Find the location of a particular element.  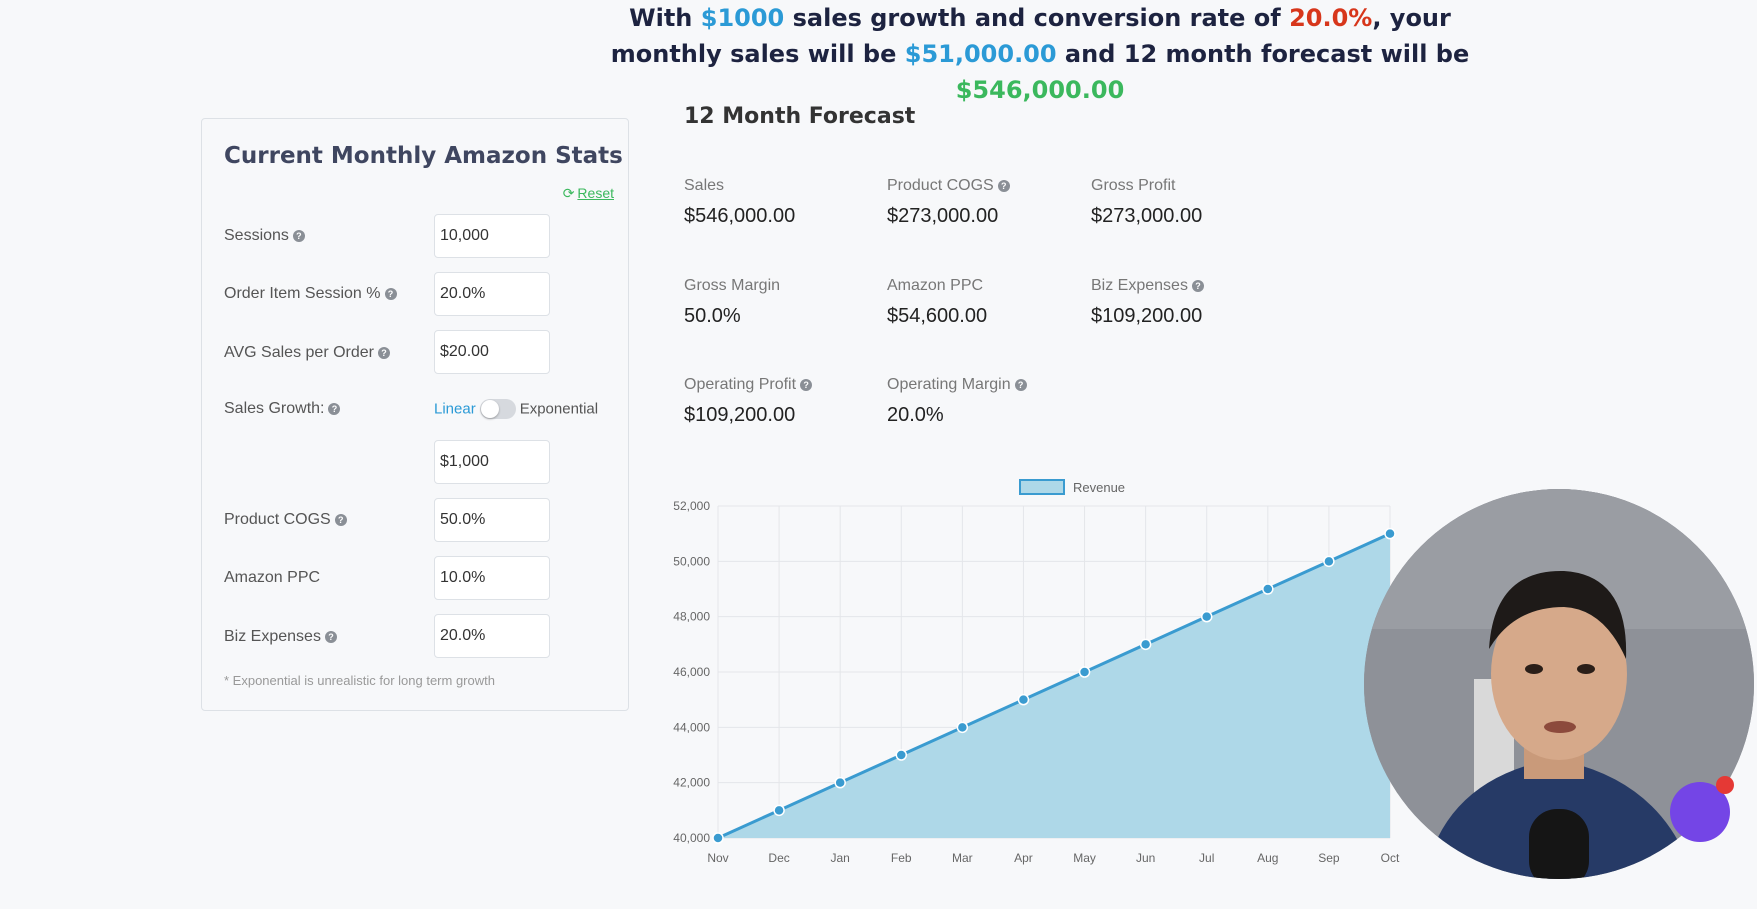

reset-link: ⟳ Reset is located at coordinates (588, 193).